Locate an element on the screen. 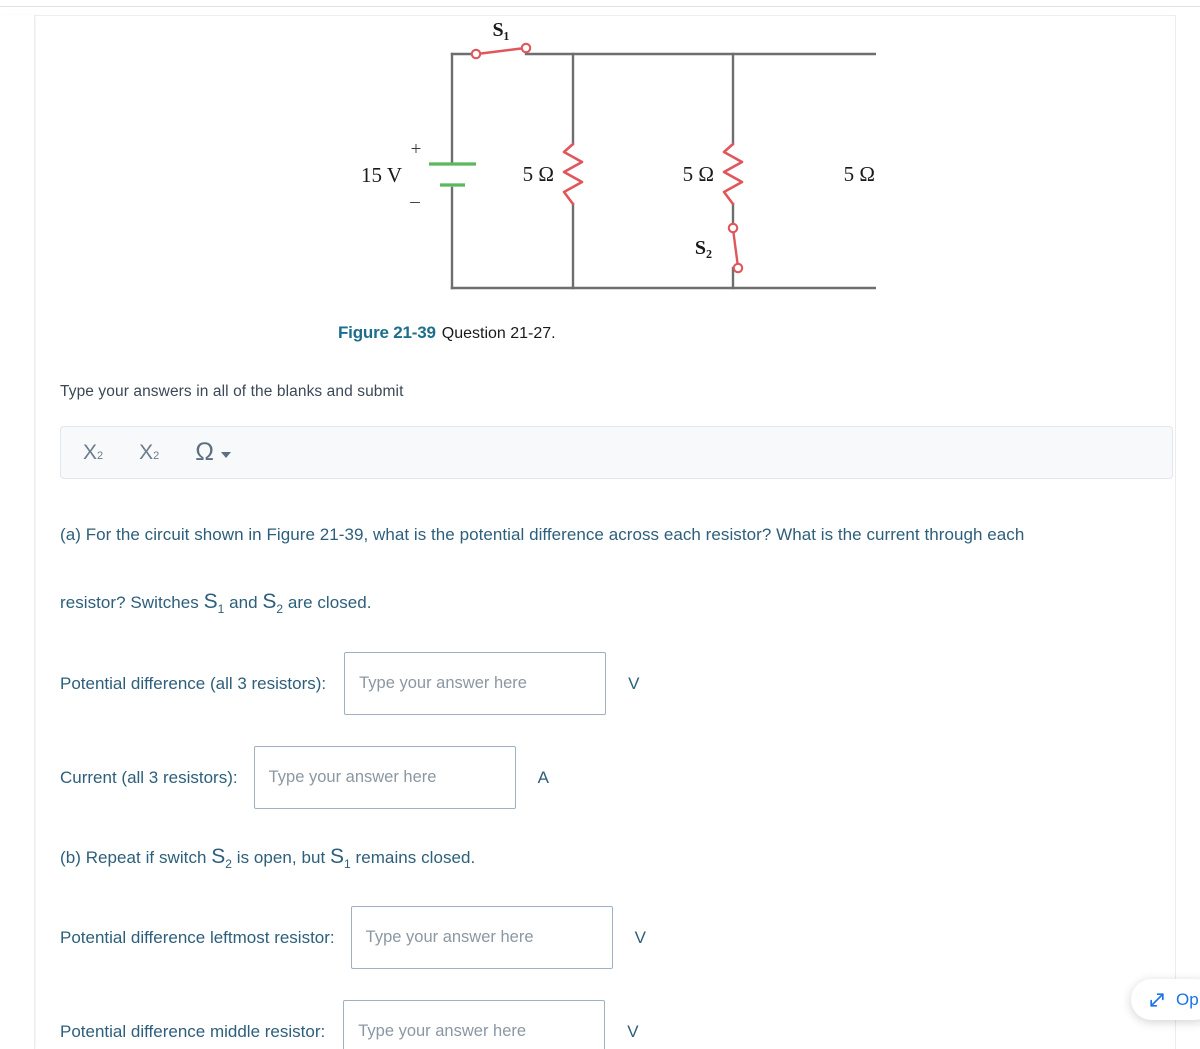 Image resolution: width=1200 pixels, height=1049 pixels. special-character-dropdown: Ω is located at coordinates (213, 452).